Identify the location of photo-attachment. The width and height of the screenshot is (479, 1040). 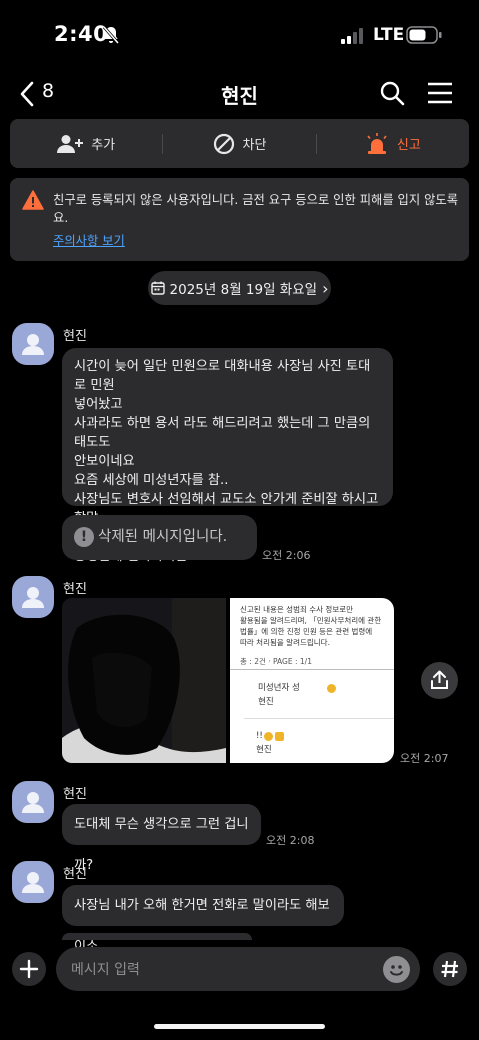
(144, 680).